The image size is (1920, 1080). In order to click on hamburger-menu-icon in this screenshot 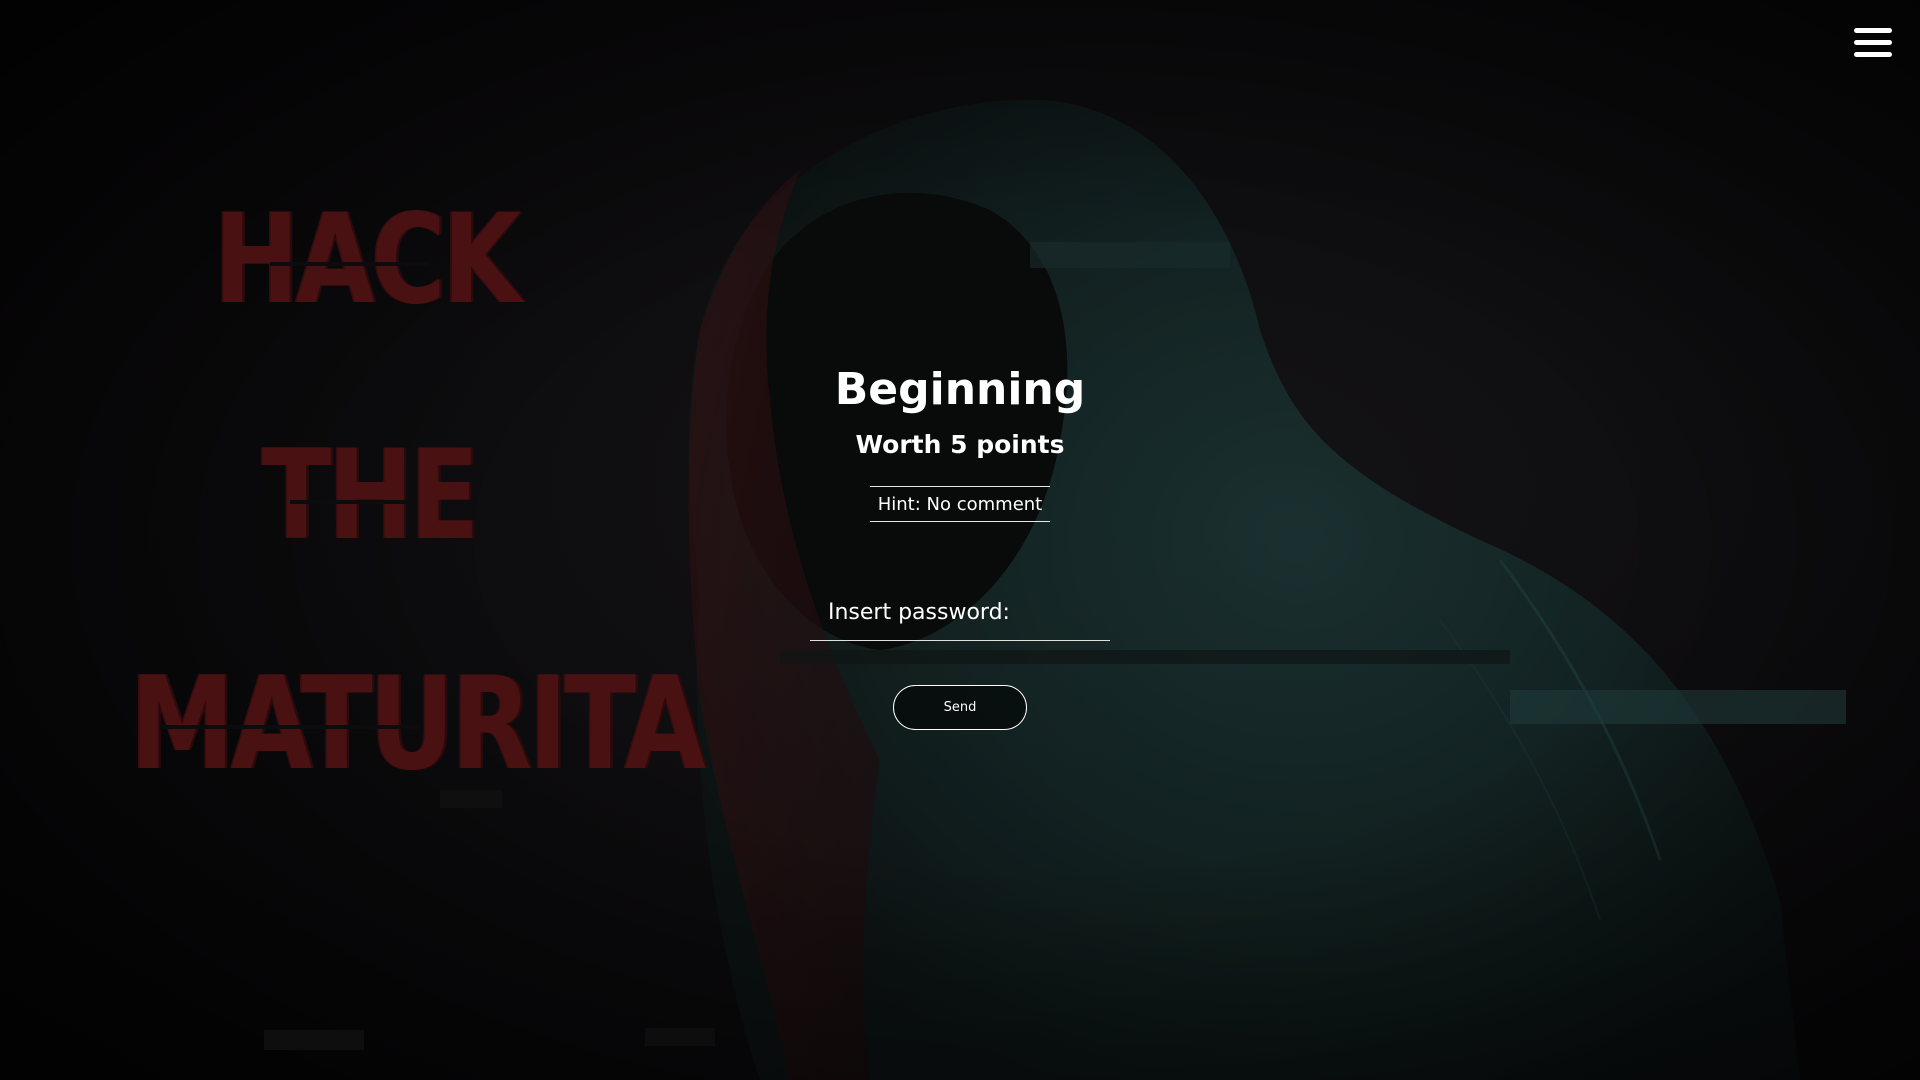, I will do `click(1874, 44)`.